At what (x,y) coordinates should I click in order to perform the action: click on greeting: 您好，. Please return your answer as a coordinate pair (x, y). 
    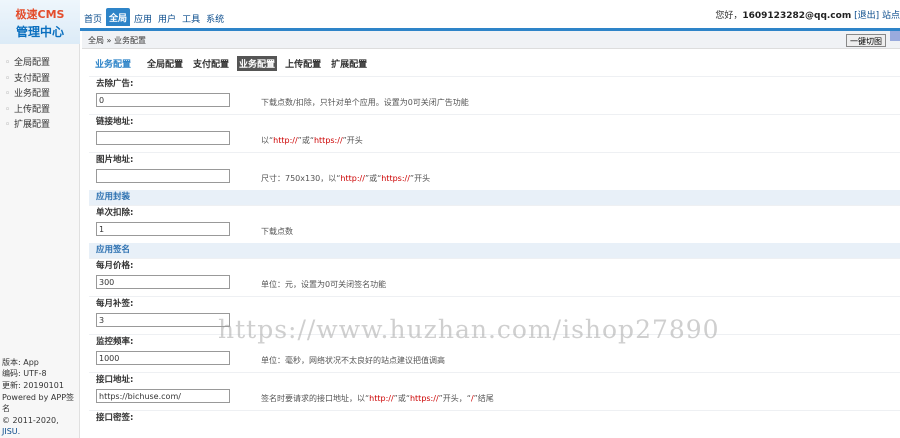
    Looking at the image, I should click on (729, 16).